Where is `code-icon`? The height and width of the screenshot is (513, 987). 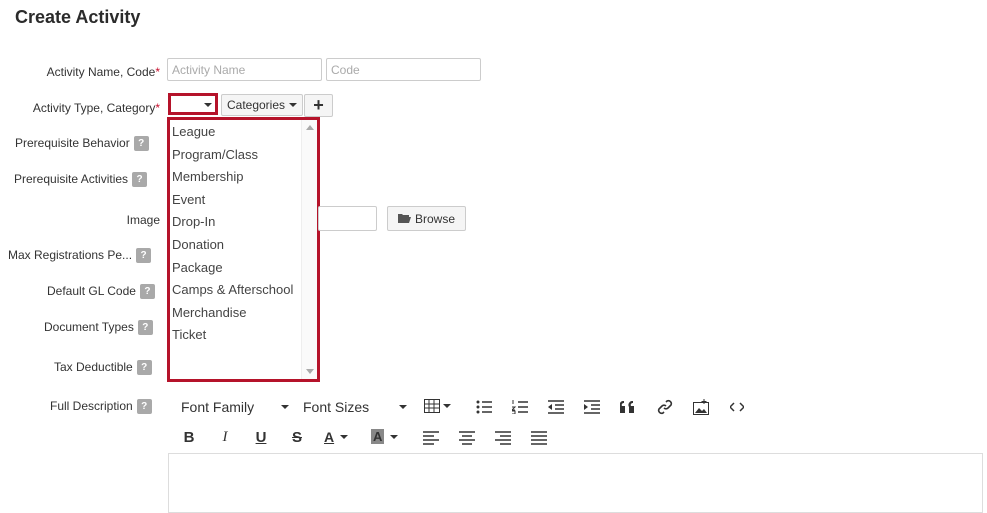
code-icon is located at coordinates (737, 407).